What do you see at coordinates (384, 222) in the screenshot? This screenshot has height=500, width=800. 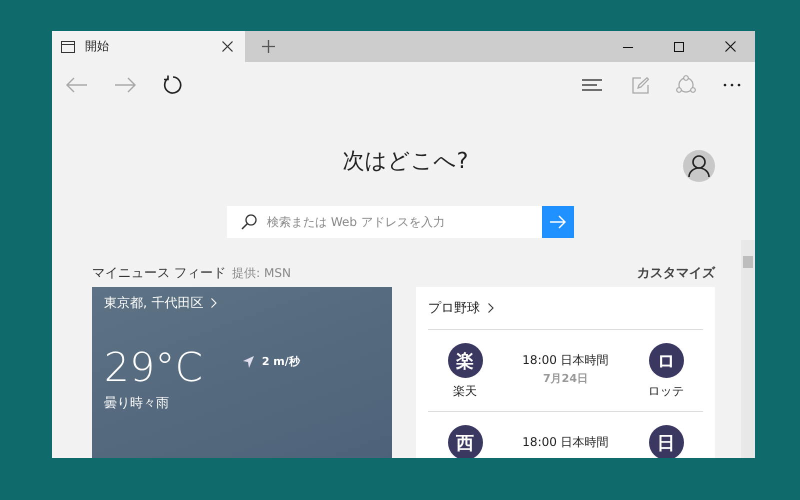 I see `search-field: 検索または Web アドレスを入力` at bounding box center [384, 222].